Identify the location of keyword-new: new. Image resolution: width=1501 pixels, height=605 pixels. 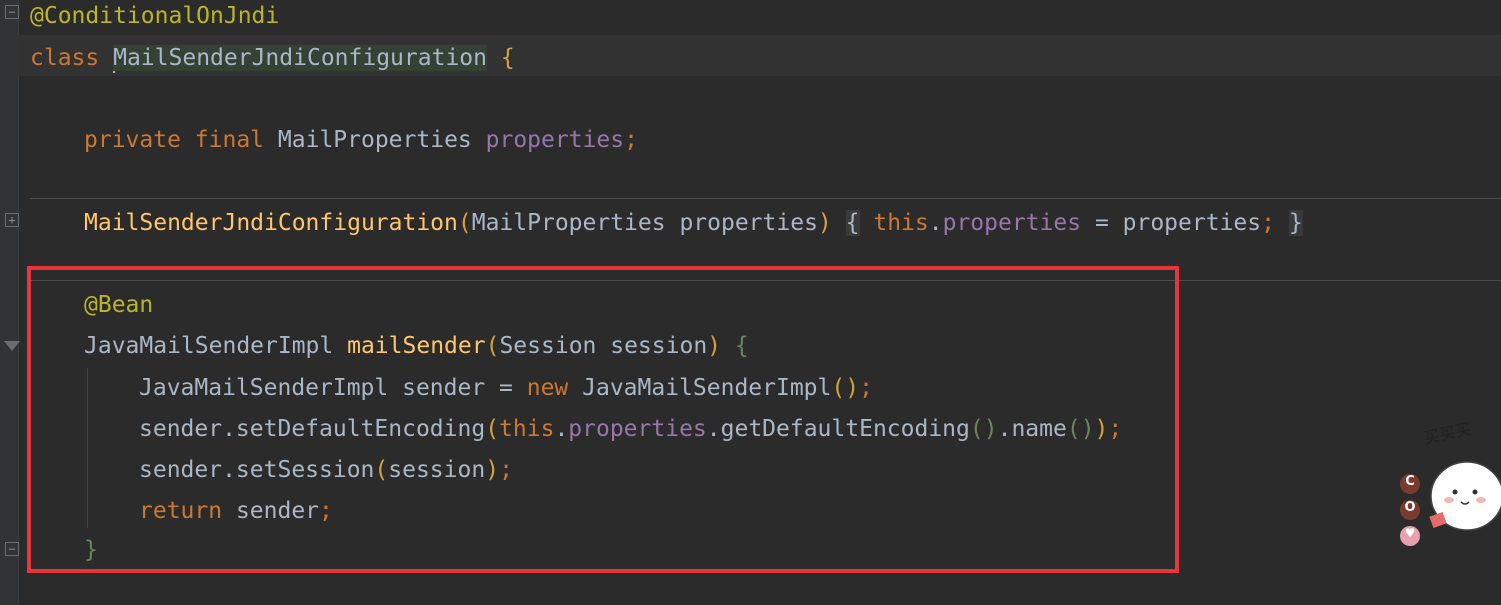
(547, 388).